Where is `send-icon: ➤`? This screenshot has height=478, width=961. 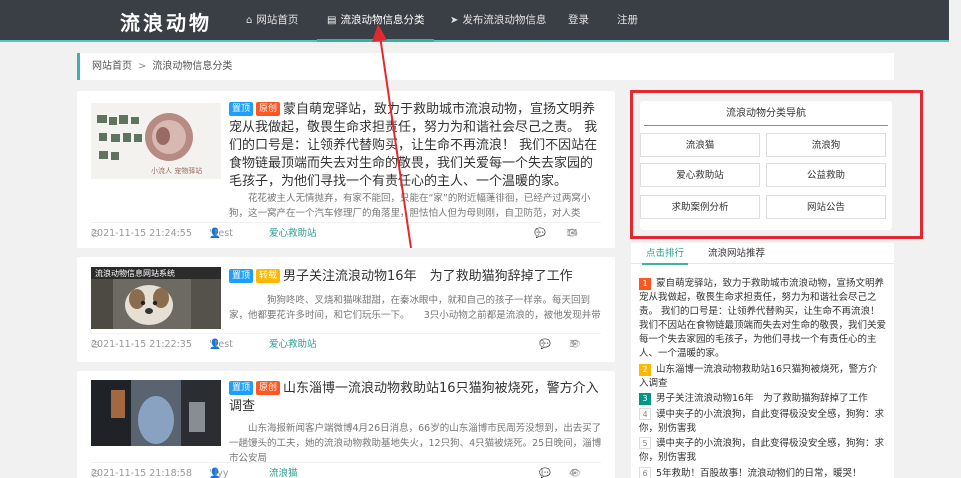
send-icon: ➤ is located at coordinates (454, 20).